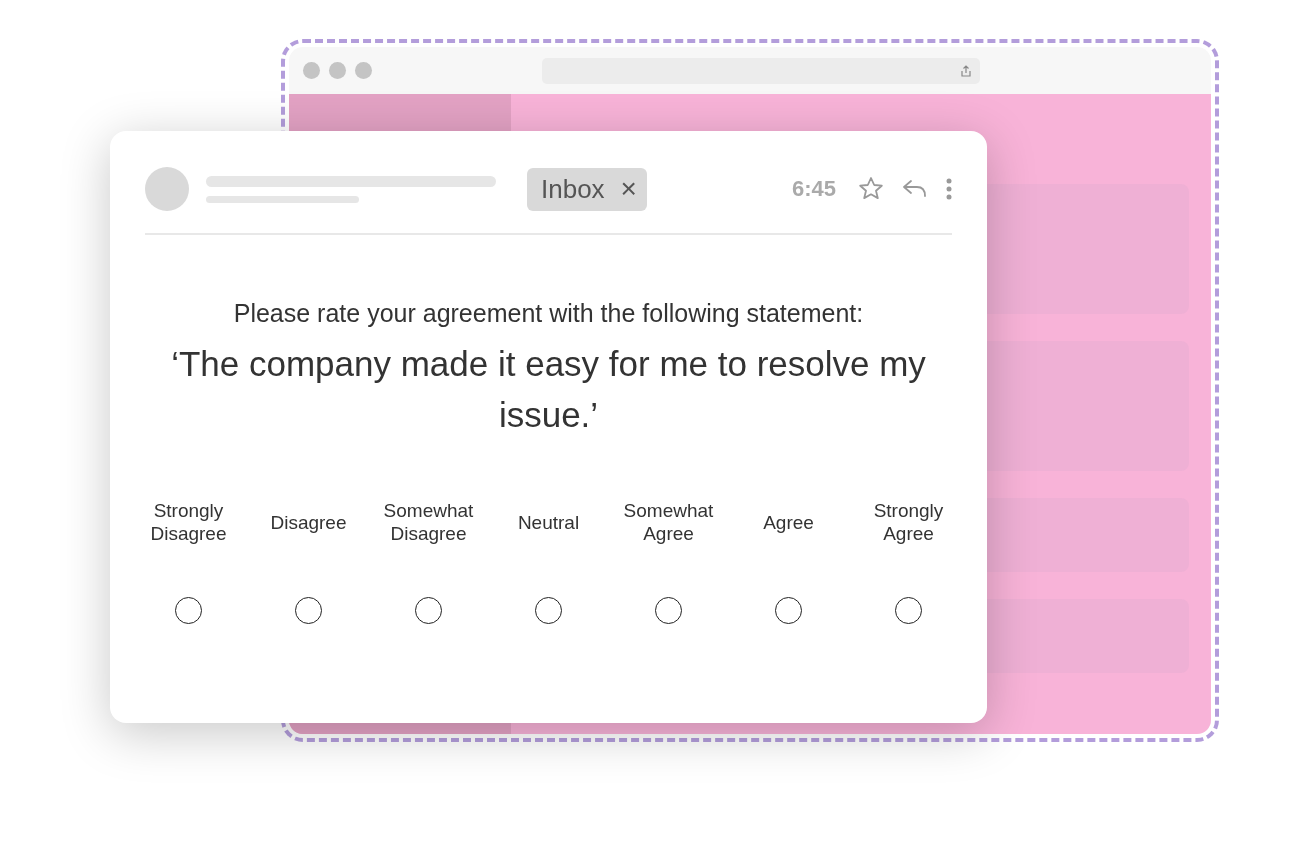  What do you see at coordinates (548, 313) in the screenshot?
I see `survey-prompt: Please rate your agreement with the following statement:` at bounding box center [548, 313].